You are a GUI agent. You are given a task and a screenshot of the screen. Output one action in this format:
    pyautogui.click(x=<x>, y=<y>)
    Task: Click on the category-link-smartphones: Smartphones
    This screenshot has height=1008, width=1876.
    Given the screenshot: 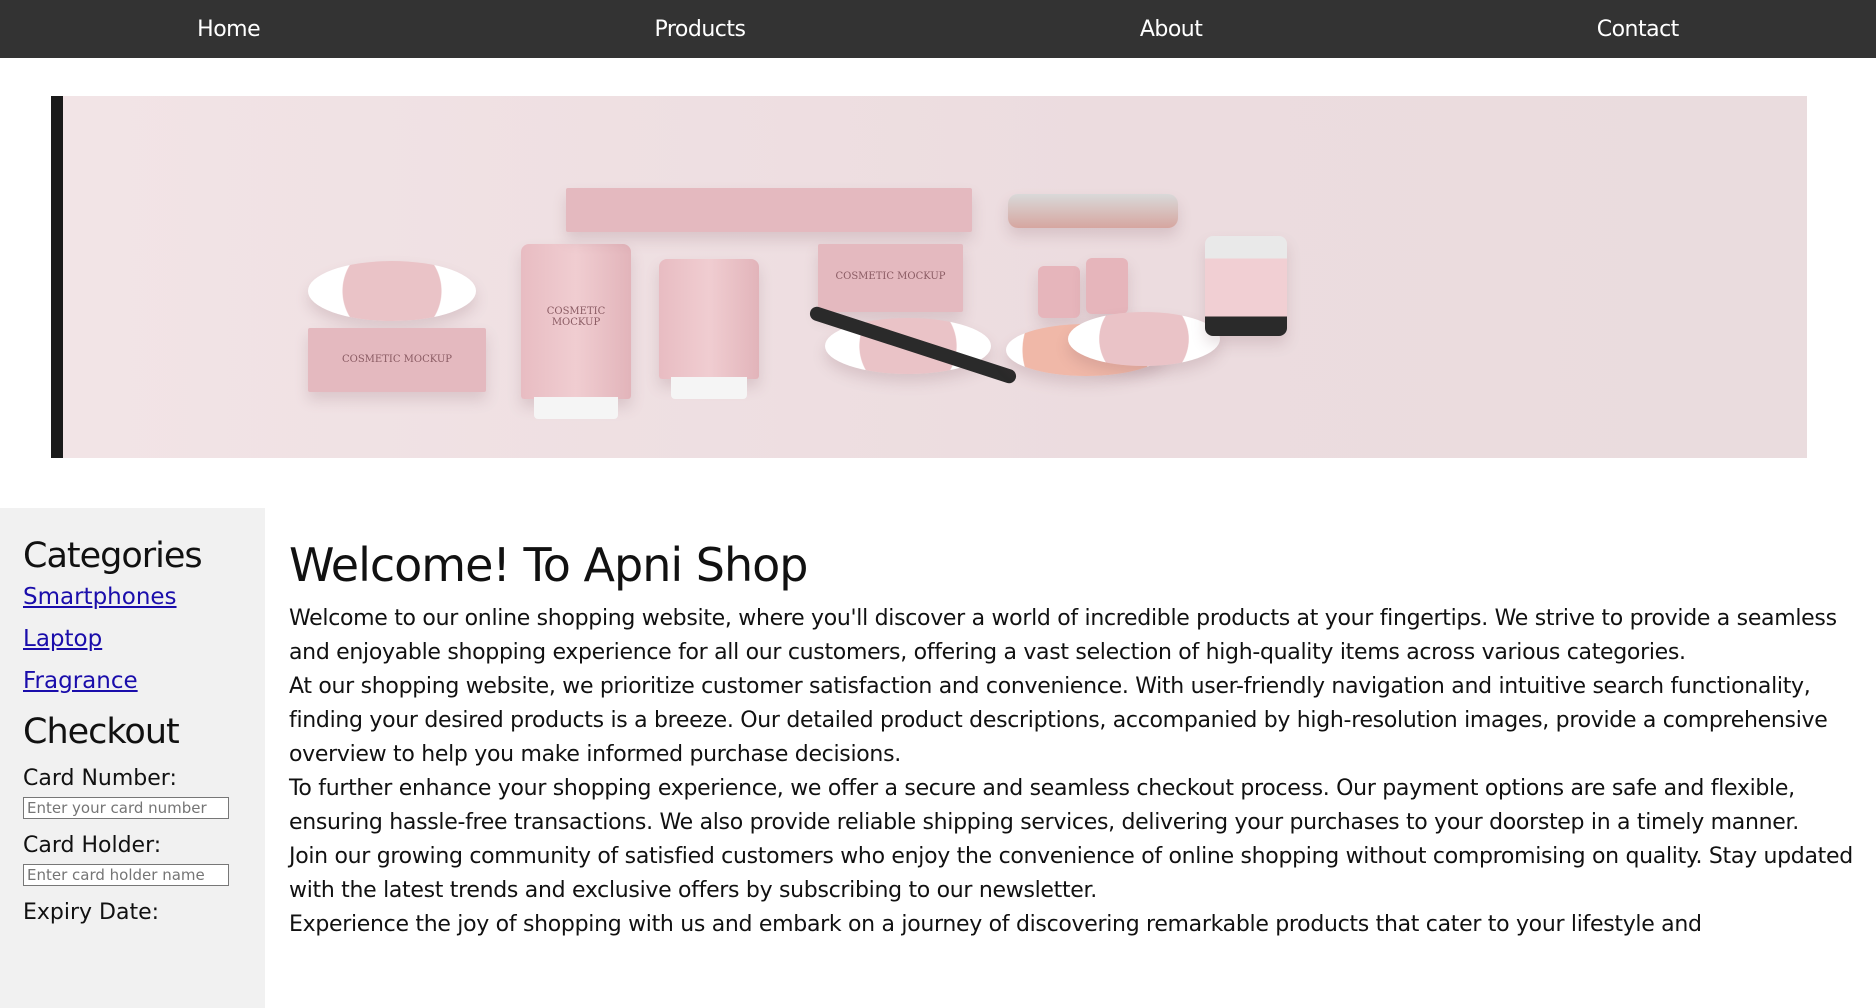 What is the action you would take?
    pyautogui.click(x=144, y=597)
    